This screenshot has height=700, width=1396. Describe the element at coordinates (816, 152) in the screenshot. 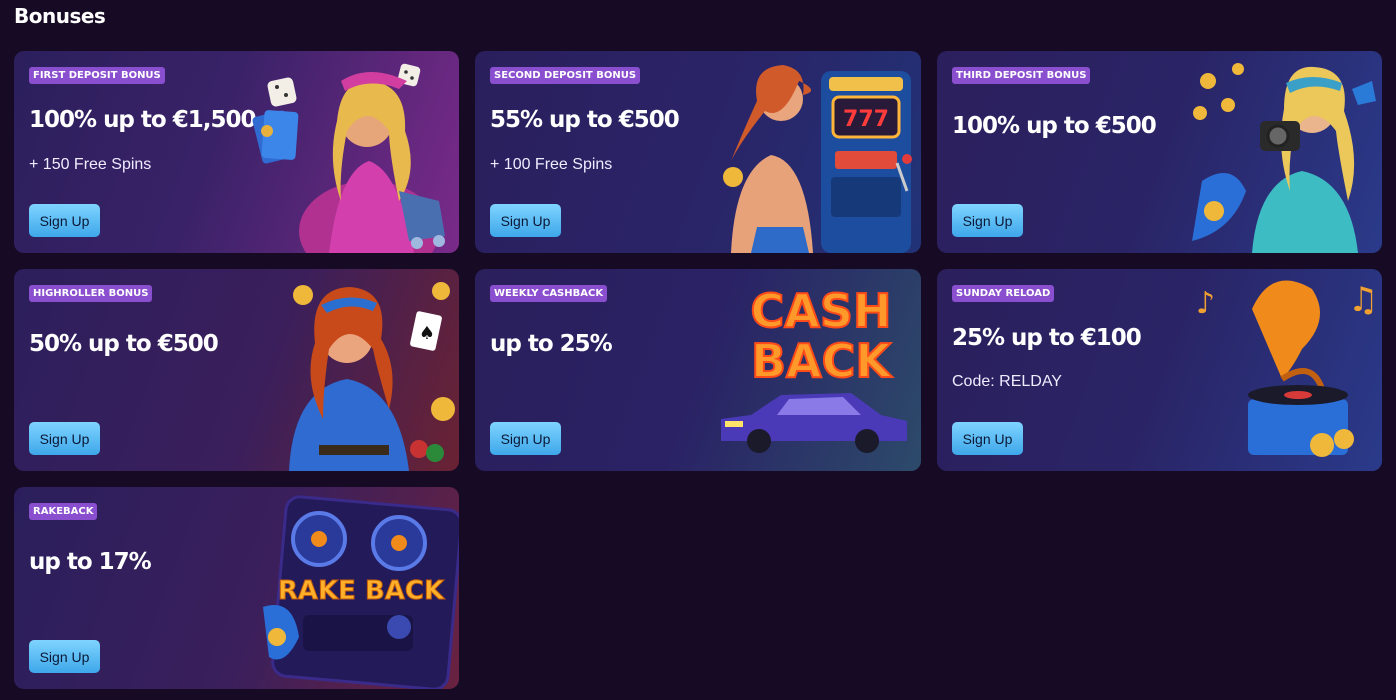

I see `woman-slot-machine-illustration: 777` at that location.